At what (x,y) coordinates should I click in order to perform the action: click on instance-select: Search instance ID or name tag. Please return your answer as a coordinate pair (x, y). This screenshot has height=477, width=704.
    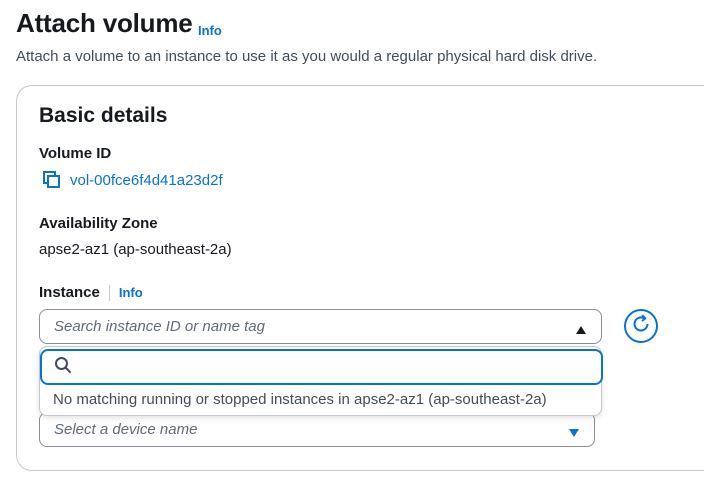
    Looking at the image, I should click on (320, 326).